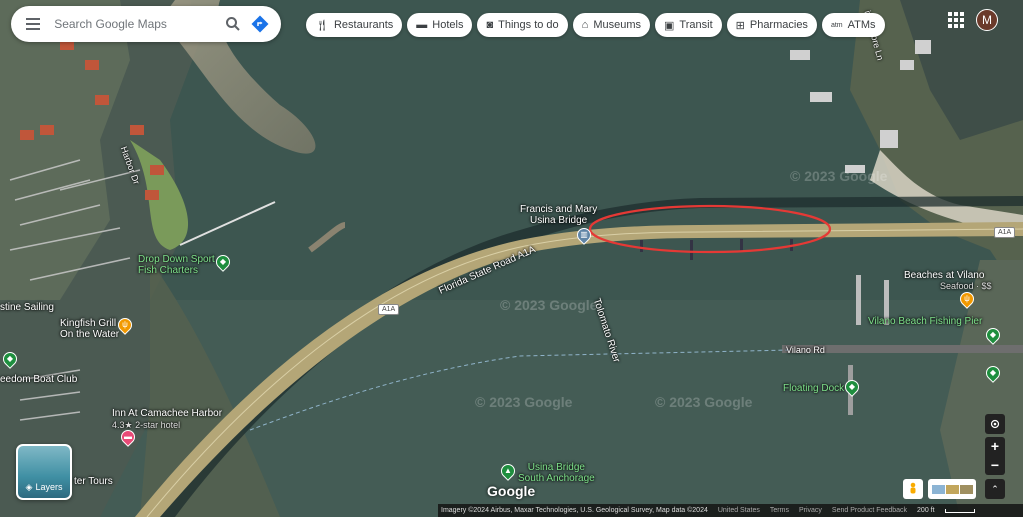 The height and width of the screenshot is (517, 1023). I want to click on search-icon, so click(232, 24).